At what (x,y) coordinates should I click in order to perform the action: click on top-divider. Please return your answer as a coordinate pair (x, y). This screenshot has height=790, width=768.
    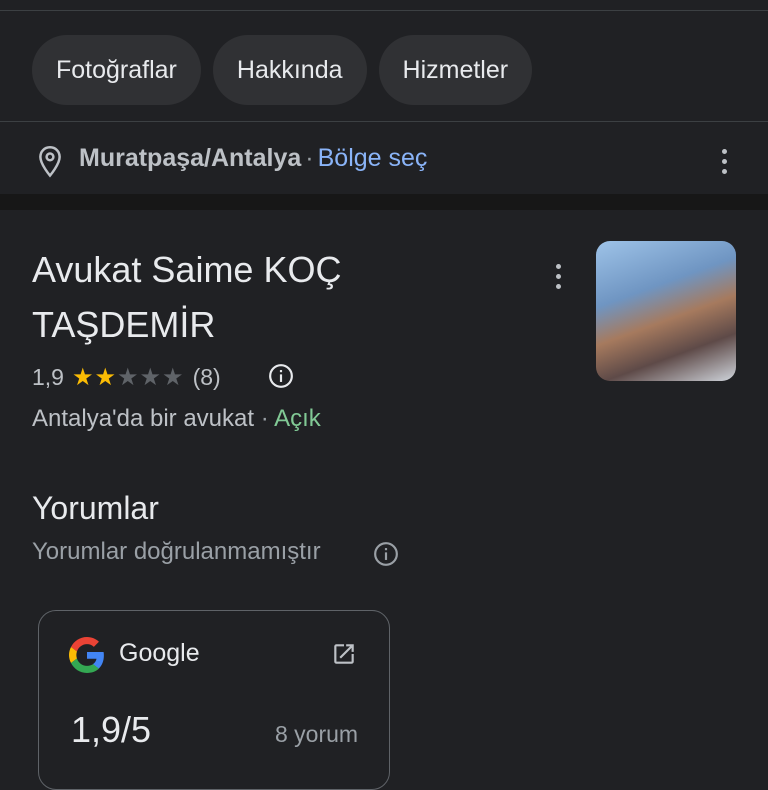
    Looking at the image, I should click on (384, 10).